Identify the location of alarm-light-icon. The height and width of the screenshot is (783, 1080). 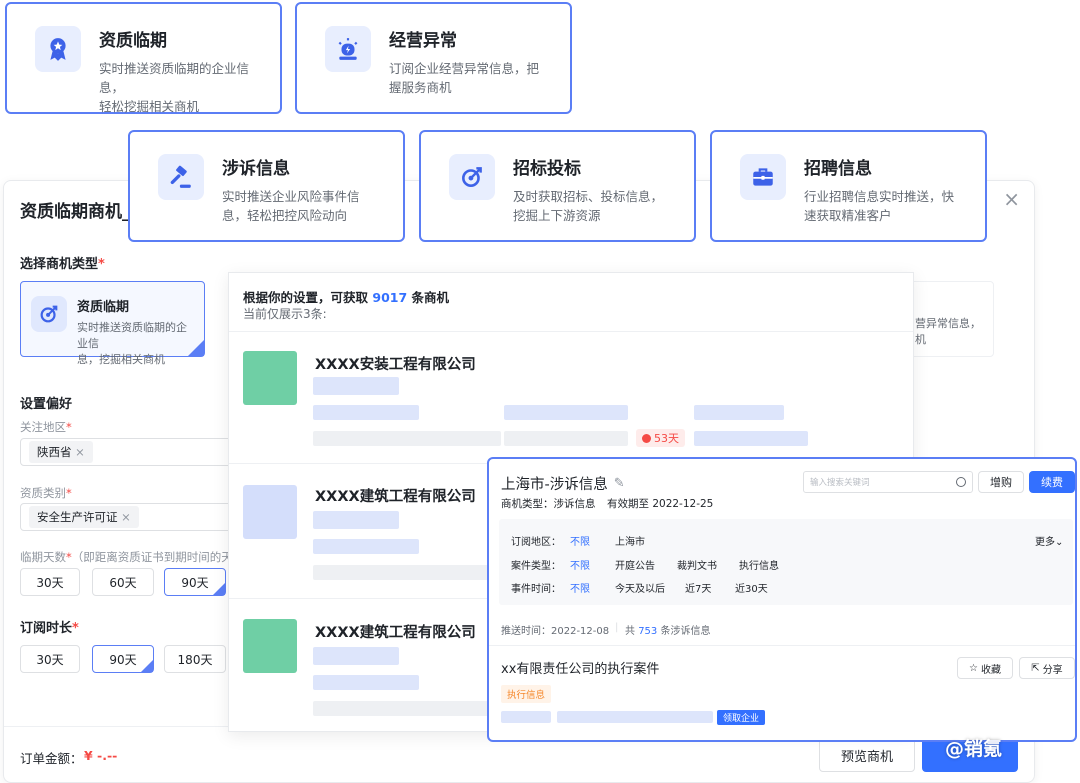
(348, 49).